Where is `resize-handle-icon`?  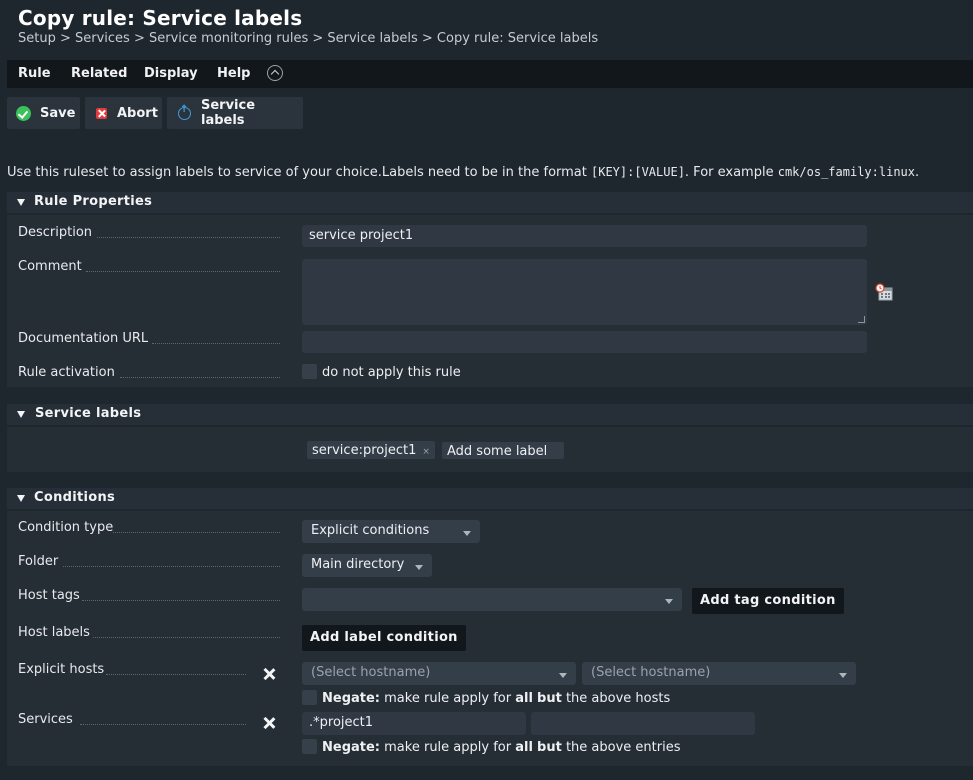
resize-handle-icon is located at coordinates (861, 319).